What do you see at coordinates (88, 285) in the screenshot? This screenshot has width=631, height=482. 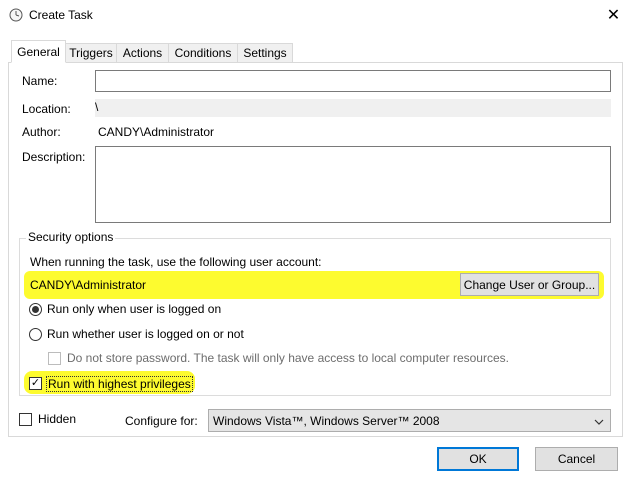 I see `account-value: CANDY\Administrator` at bounding box center [88, 285].